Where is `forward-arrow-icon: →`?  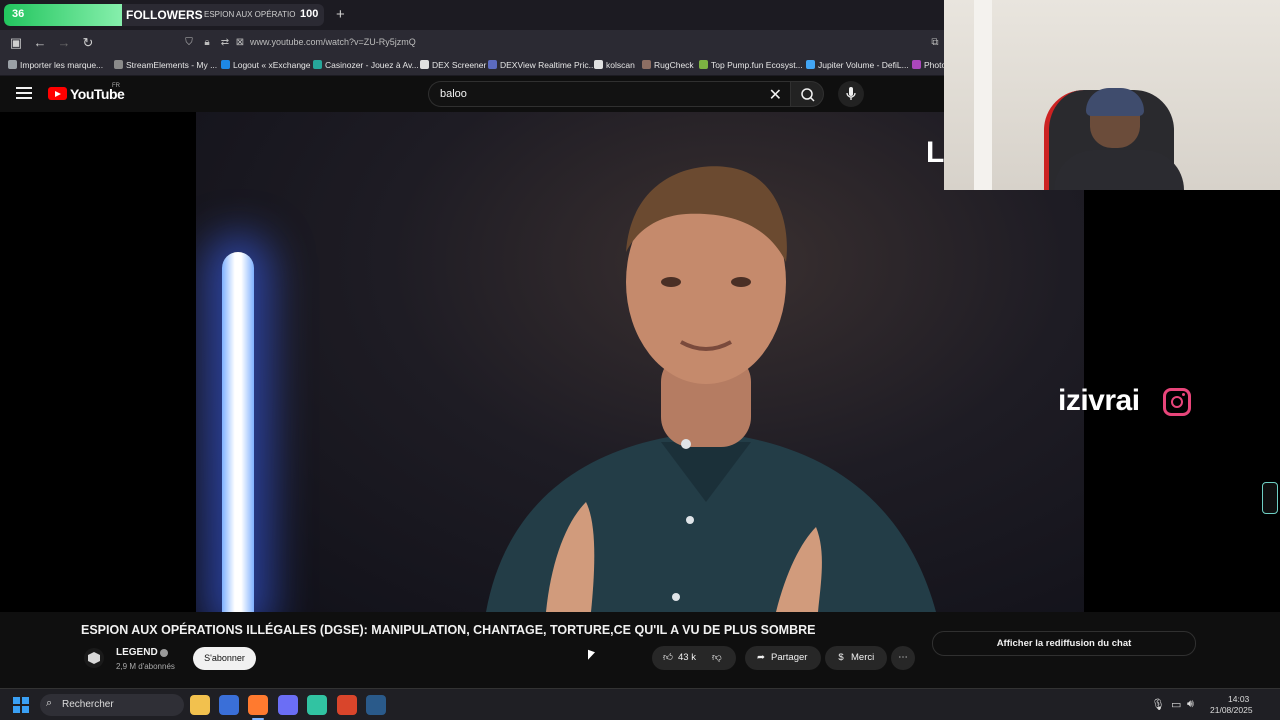
forward-arrow-icon: → is located at coordinates (64, 43).